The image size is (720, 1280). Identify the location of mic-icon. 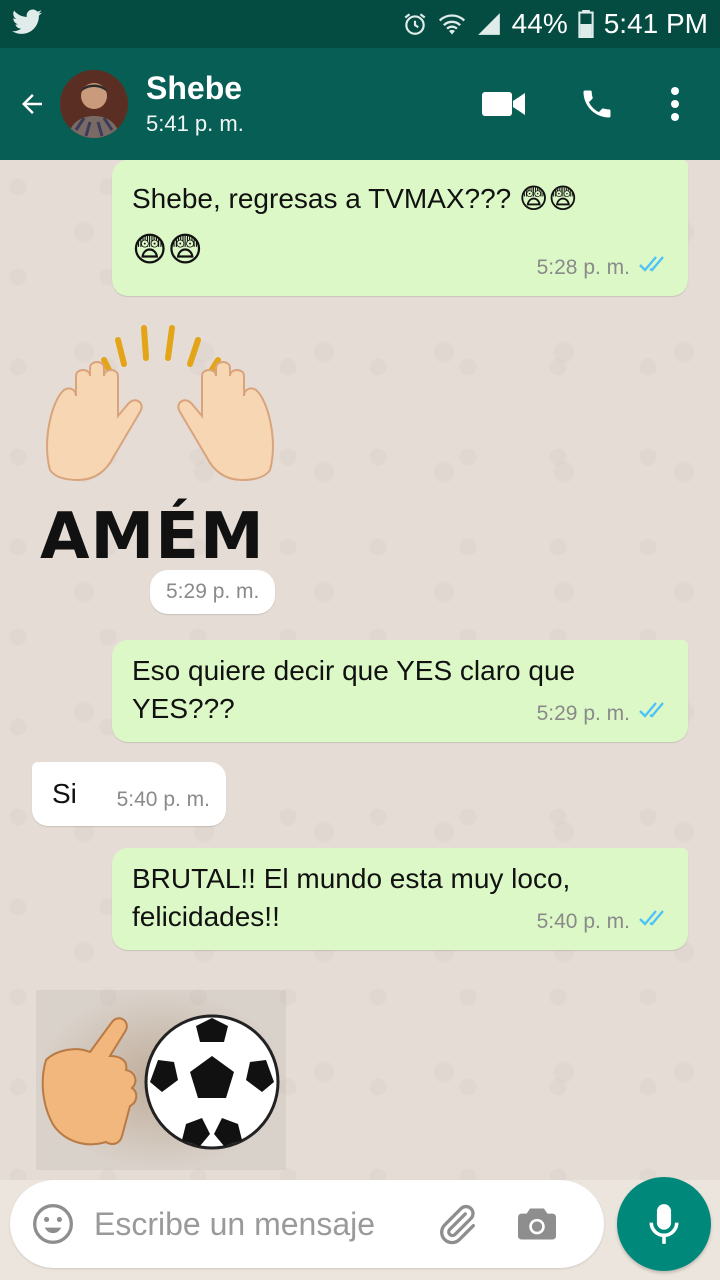
(664, 1224).